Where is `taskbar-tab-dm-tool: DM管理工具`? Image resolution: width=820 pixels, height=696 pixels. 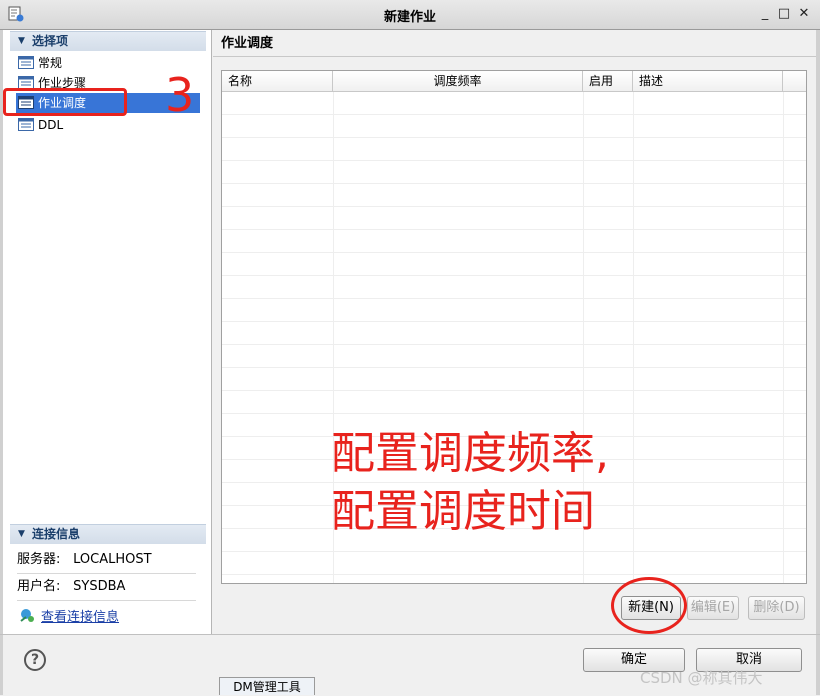
taskbar-tab-dm-tool: DM管理工具 is located at coordinates (267, 686).